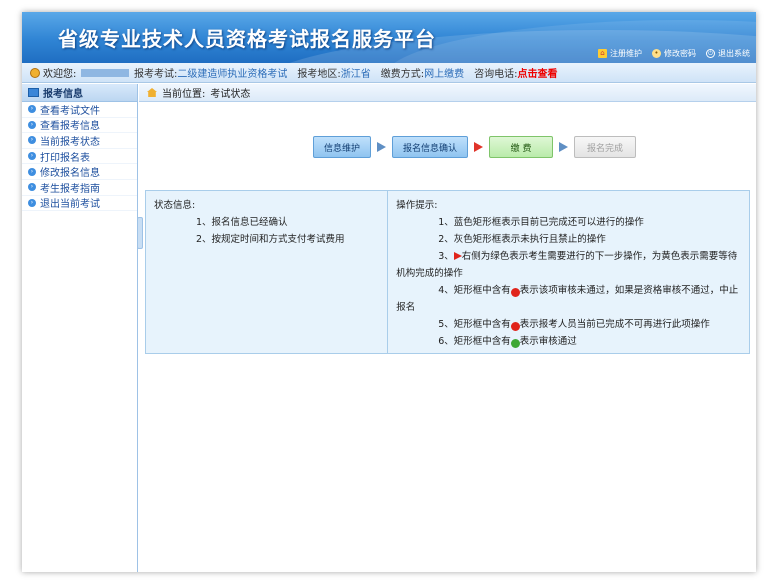 The height and width of the screenshot is (580, 777). I want to click on status-line: 1、报名信息已经确认, so click(242, 222).